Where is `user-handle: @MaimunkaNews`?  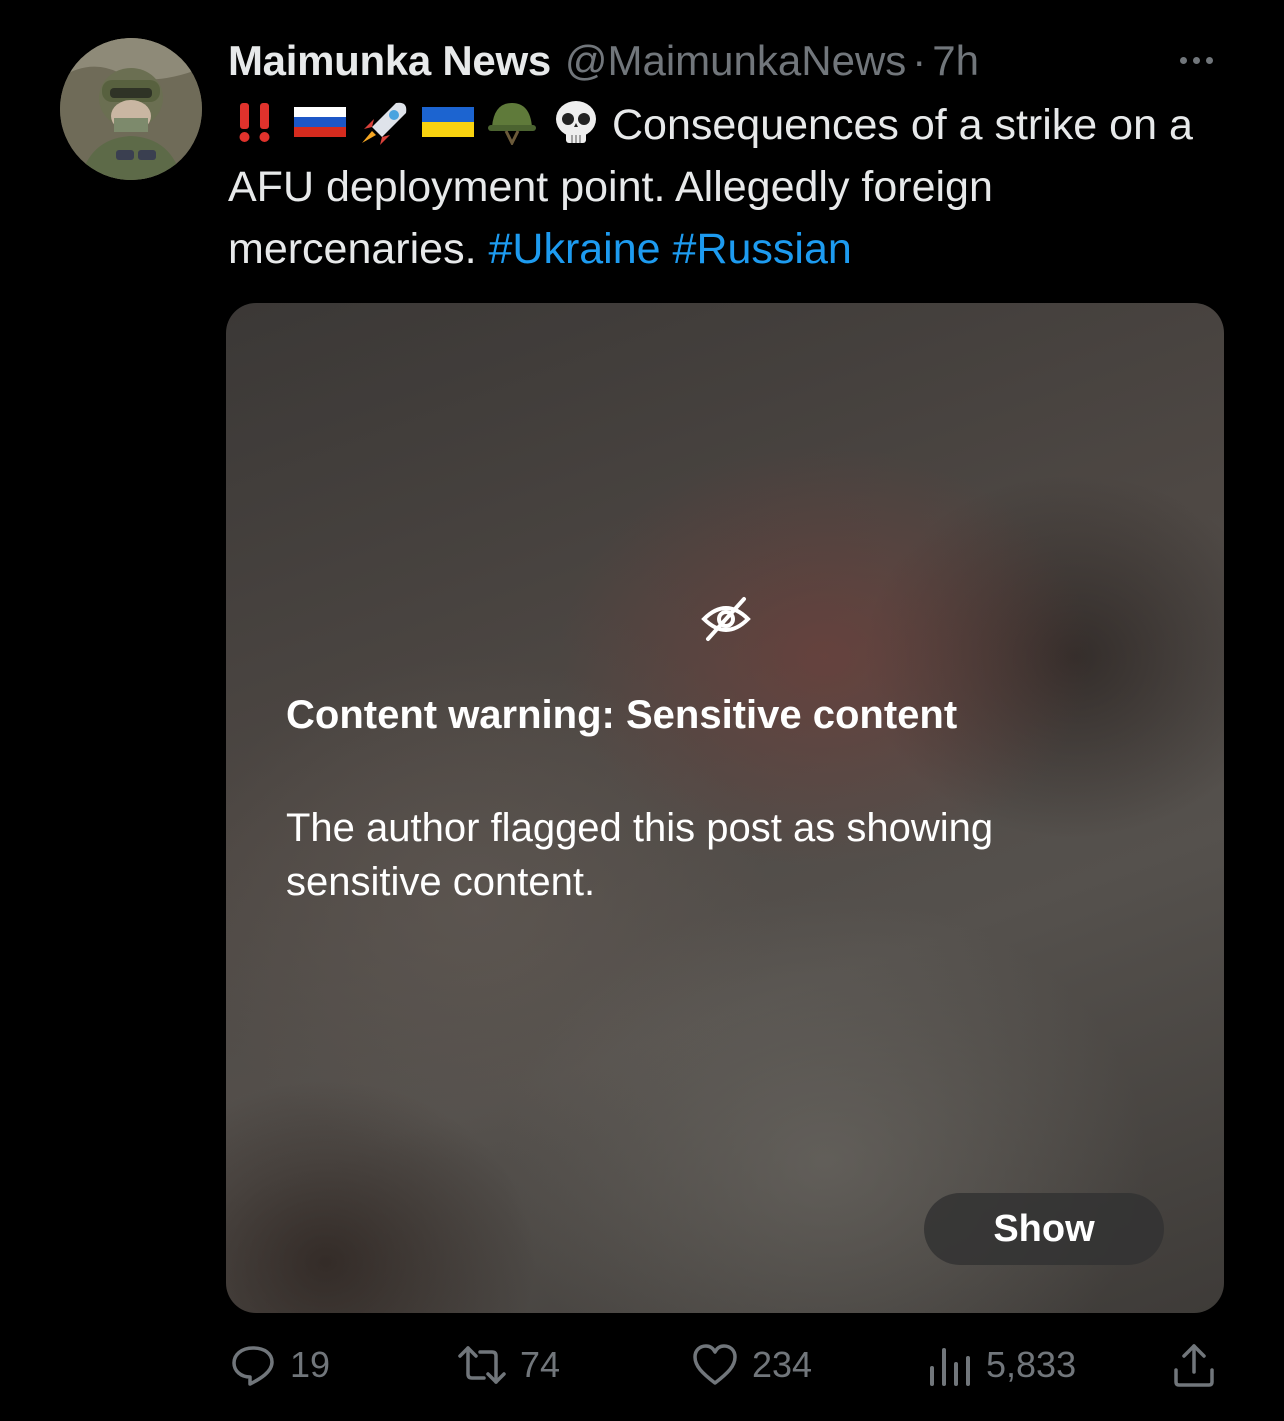 user-handle: @MaimunkaNews is located at coordinates (735, 61).